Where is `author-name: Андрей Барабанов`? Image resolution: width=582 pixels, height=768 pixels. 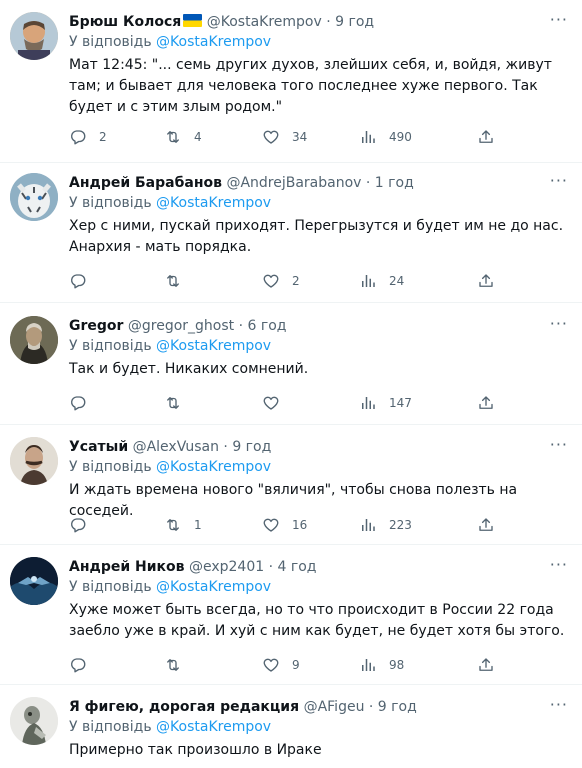
author-name: Андрей Барабанов is located at coordinates (145, 183).